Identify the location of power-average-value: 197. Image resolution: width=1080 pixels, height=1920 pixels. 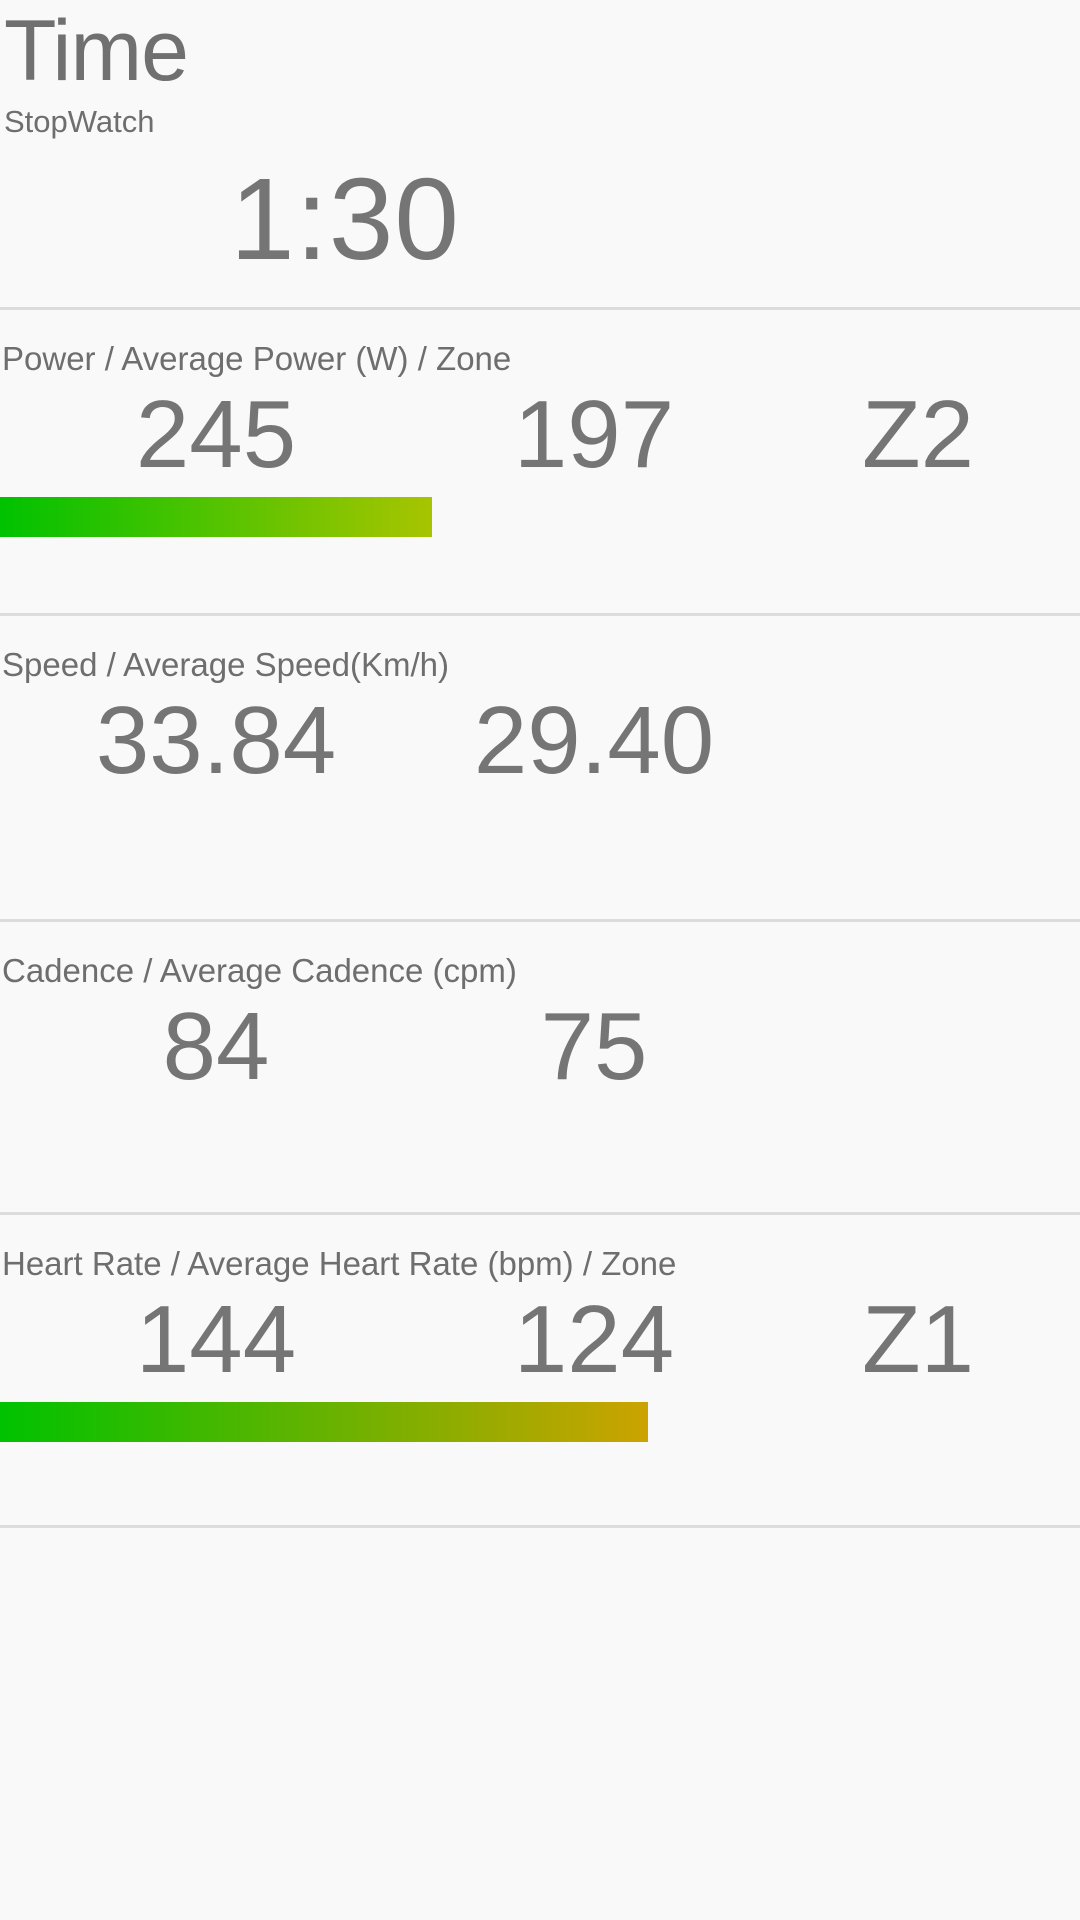
(594, 434).